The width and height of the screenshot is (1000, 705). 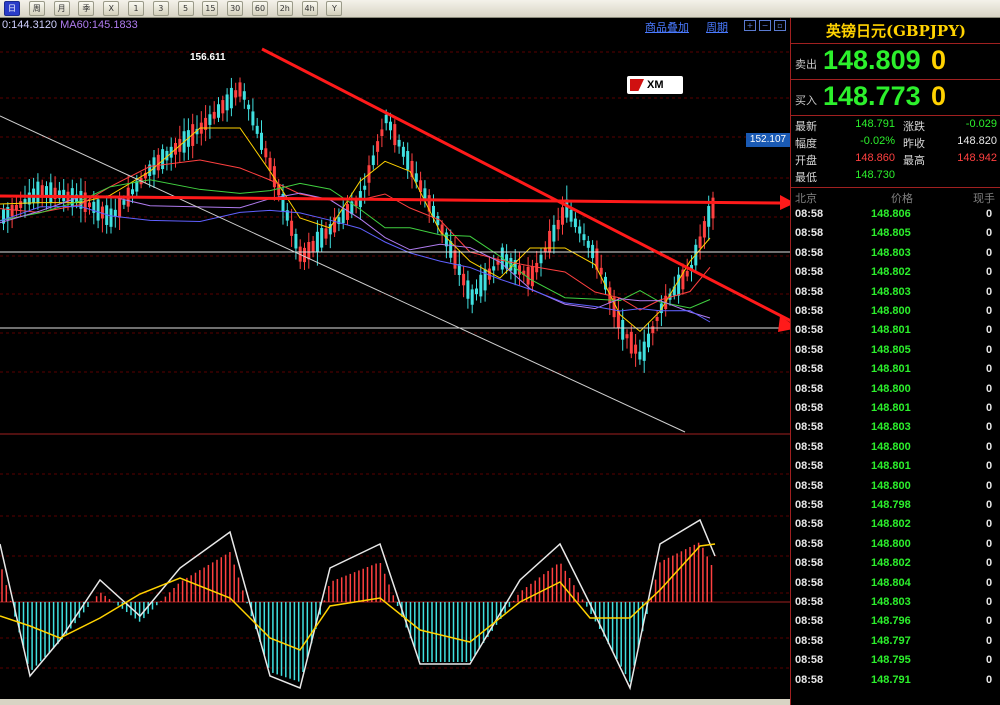 What do you see at coordinates (717, 27) in the screenshot?
I see `period-link: 周期` at bounding box center [717, 27].